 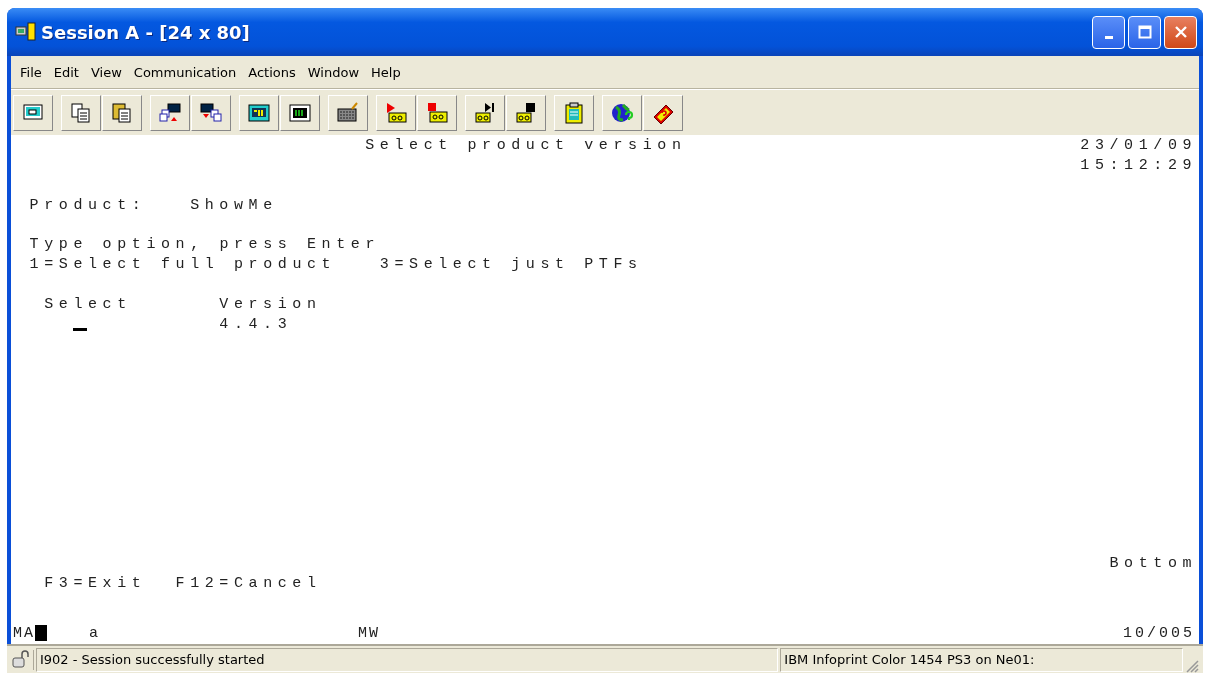 I want to click on minimize-button, so click(x=1108, y=32).